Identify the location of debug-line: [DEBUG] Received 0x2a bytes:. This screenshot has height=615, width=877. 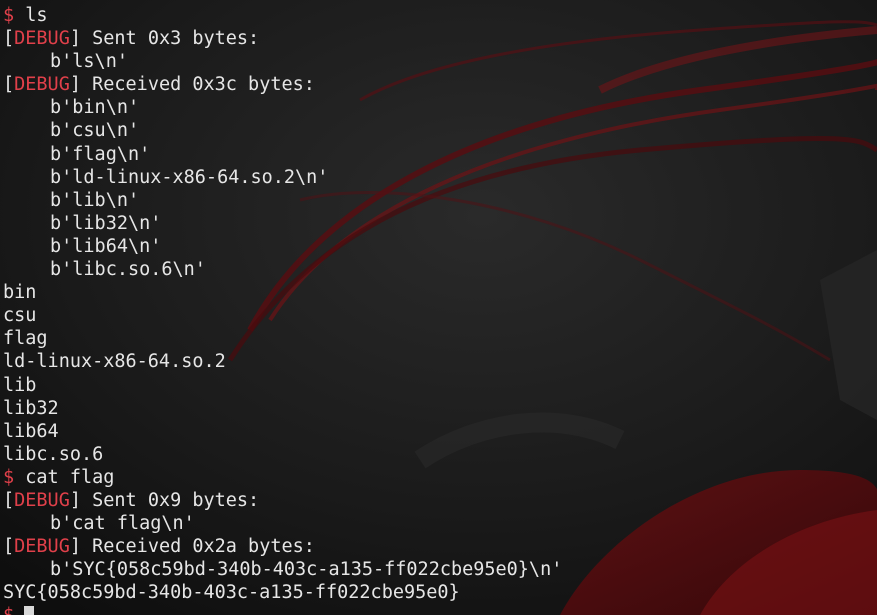
(159, 547).